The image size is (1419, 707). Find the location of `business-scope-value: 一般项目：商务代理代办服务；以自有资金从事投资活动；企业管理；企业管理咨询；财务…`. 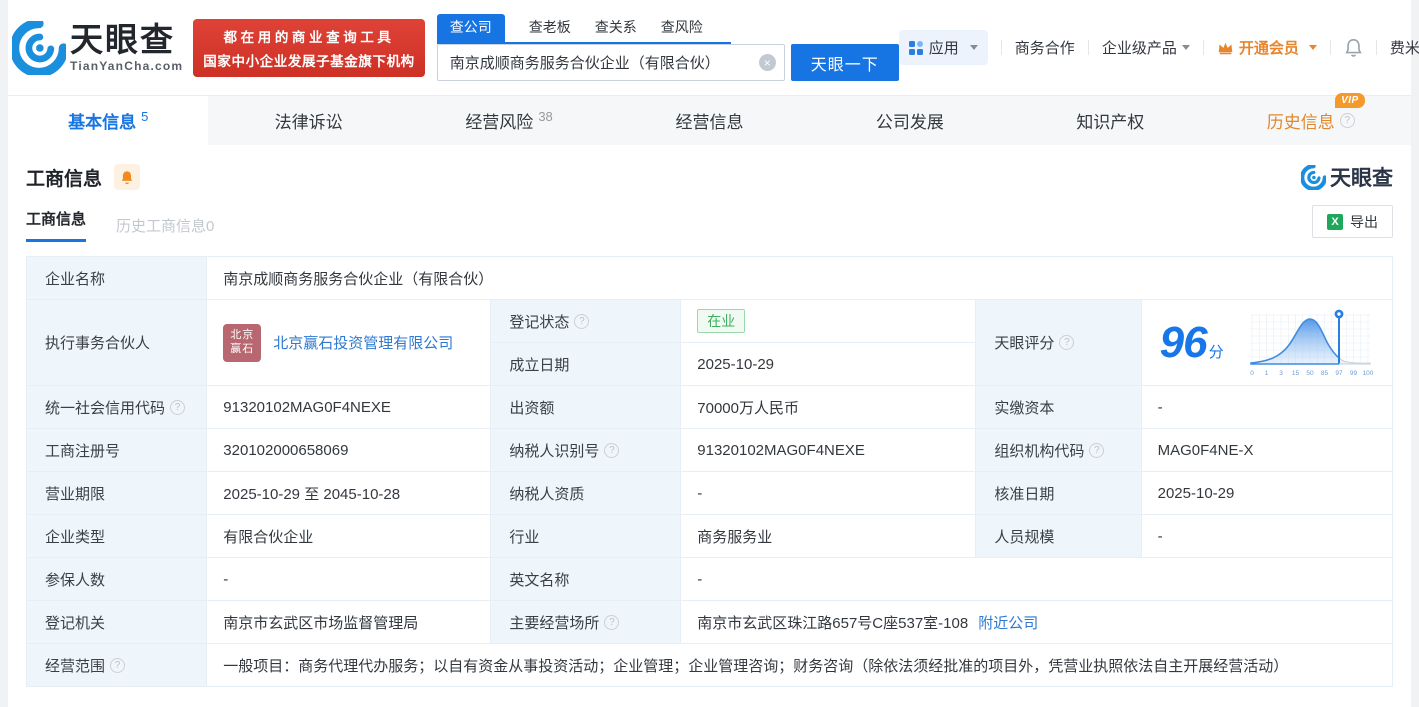

business-scope-value: 一般项目：商务代理代办服务；以自有资金从事投资活动；企业管理；企业管理咨询；财务… is located at coordinates (799, 665).